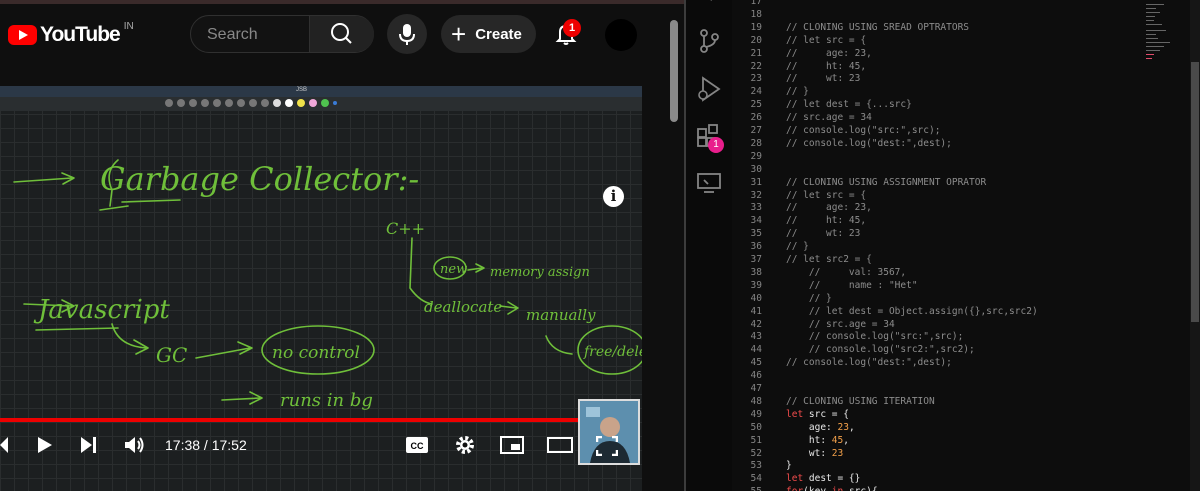 The height and width of the screenshot is (491, 1200). Describe the element at coordinates (938, 453) in the screenshot. I see `code-line: 52 wt: 23` at that location.